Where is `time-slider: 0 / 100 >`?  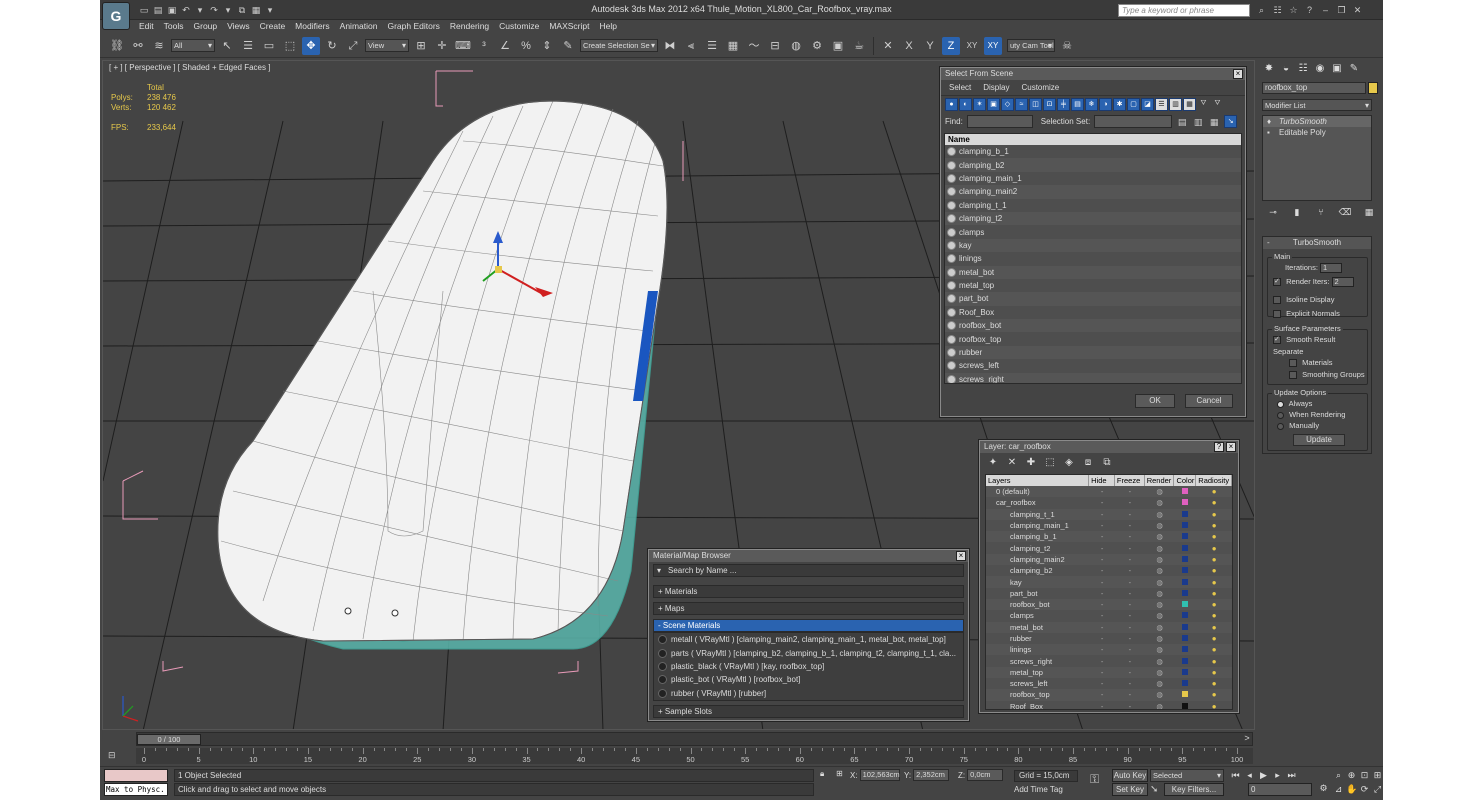
time-slider: 0 / 100 > is located at coordinates (694, 739).